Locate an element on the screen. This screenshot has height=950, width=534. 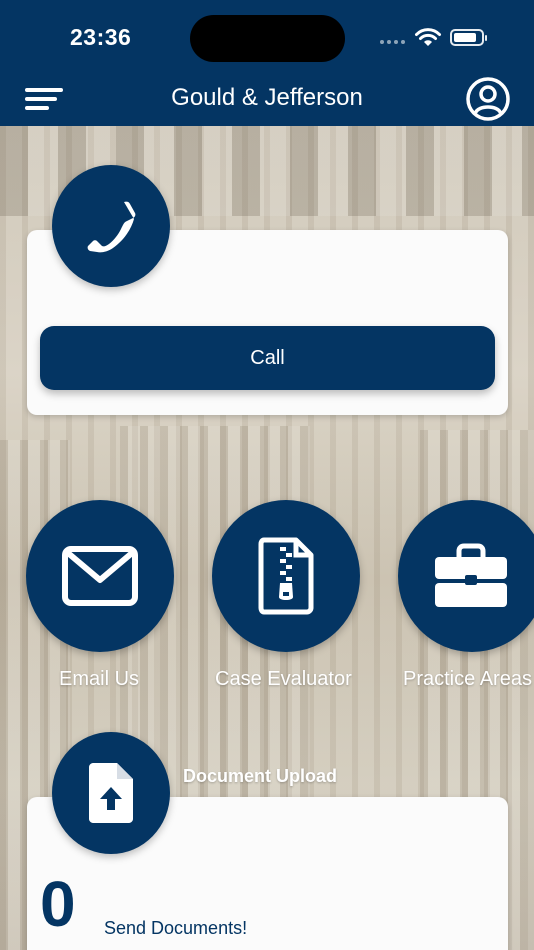
status-time: 23:36 is located at coordinates (101, 37).